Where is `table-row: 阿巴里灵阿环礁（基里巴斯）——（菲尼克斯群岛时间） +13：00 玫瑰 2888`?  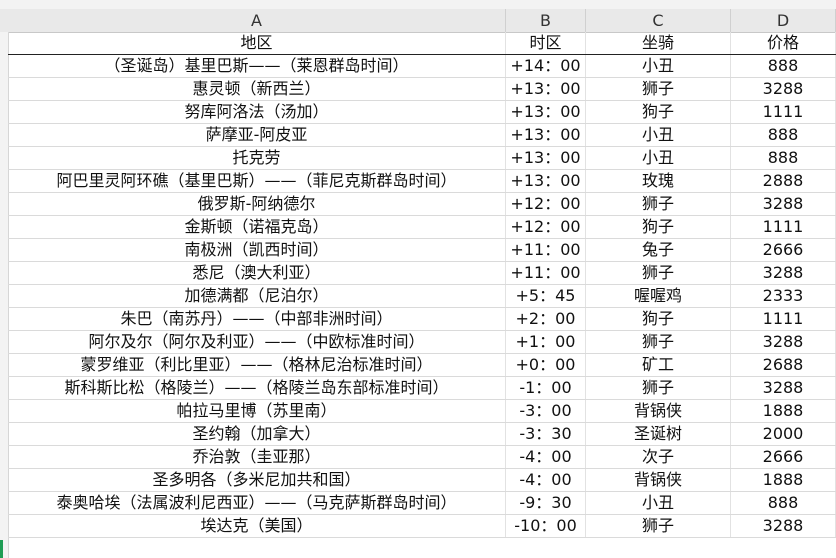
table-row: 阿巴里灵阿环礁（基里巴斯）——（菲尼克斯群岛时间） +13：00 玫瑰 2888 is located at coordinates (422, 181).